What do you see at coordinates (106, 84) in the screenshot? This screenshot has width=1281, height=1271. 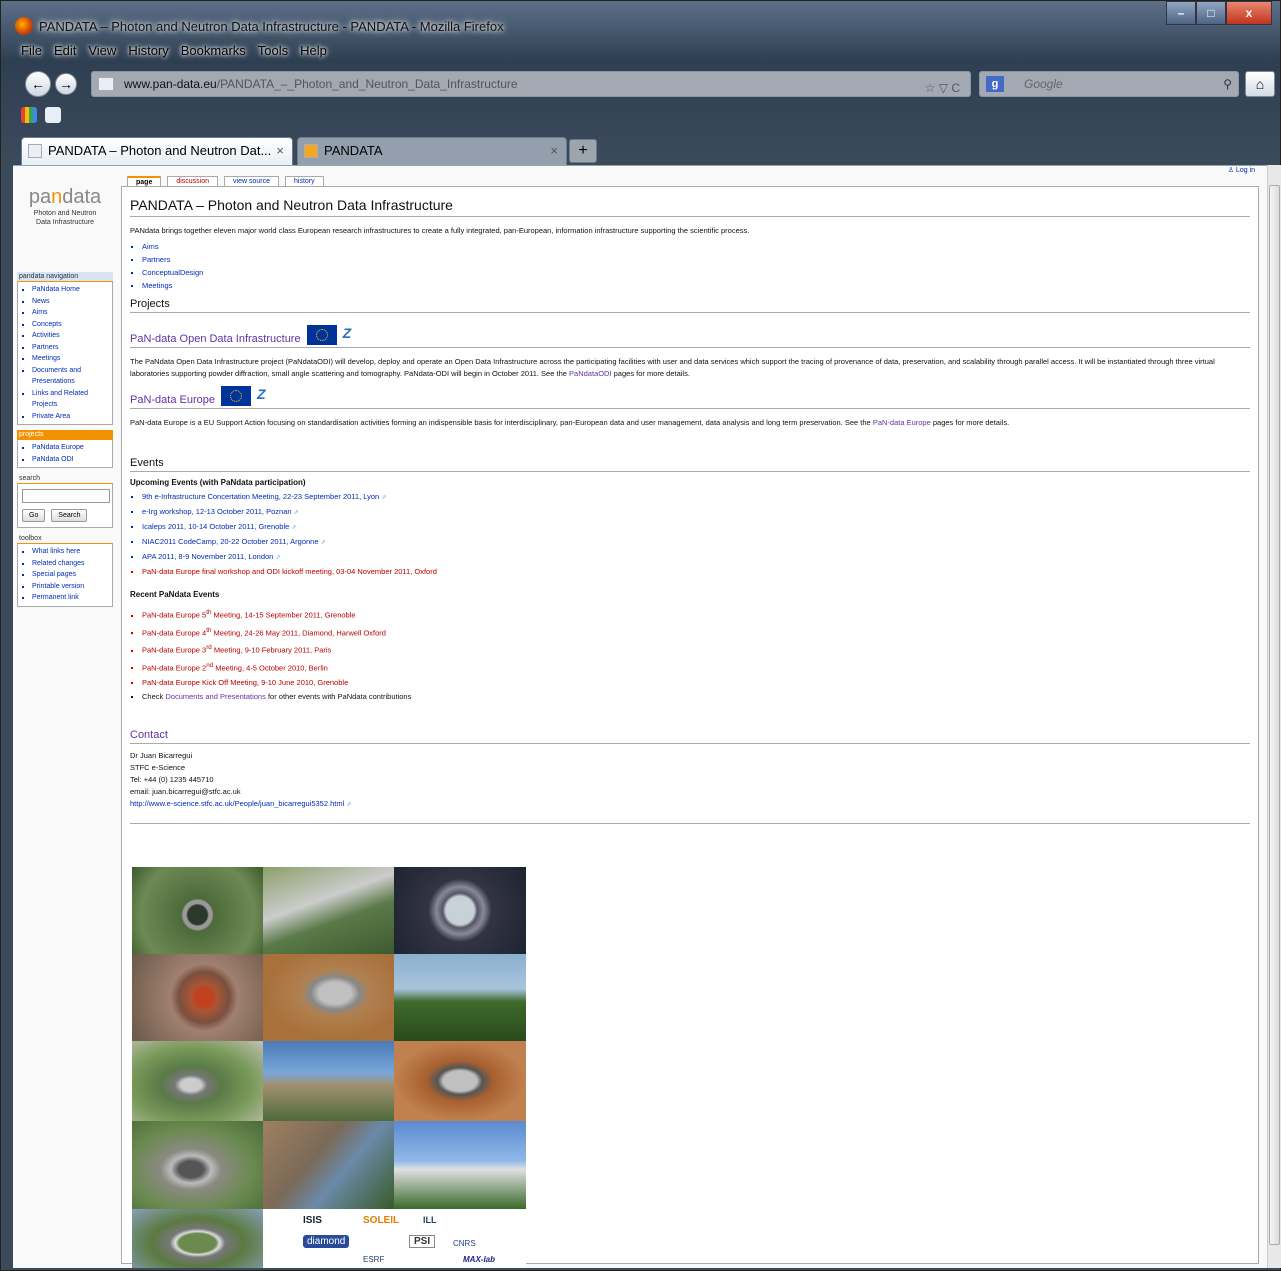 I see `site-favicon-icon` at bounding box center [106, 84].